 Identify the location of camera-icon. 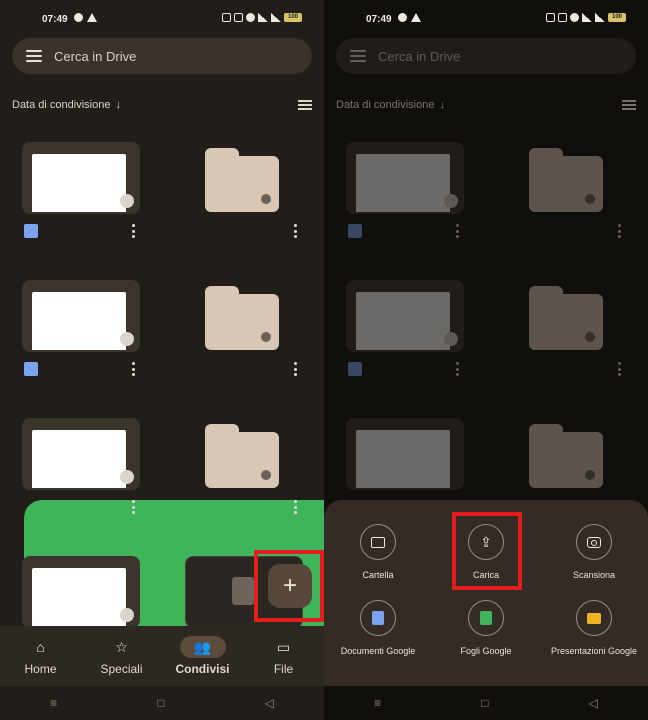
(594, 542).